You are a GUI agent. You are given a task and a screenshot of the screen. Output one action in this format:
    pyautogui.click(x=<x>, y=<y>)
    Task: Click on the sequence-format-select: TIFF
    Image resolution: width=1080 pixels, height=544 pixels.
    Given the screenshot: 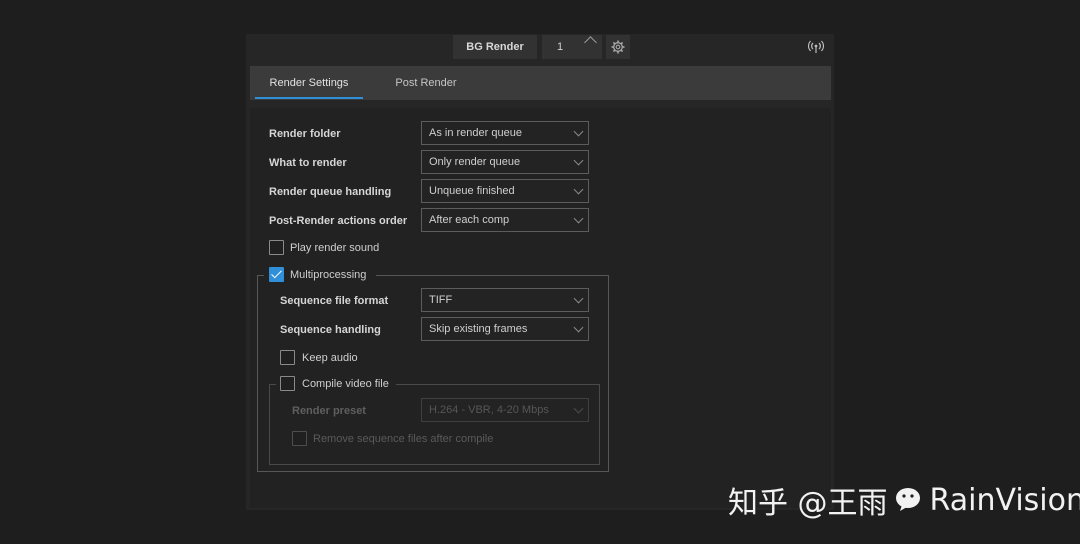 What is the action you would take?
    pyautogui.click(x=505, y=300)
    